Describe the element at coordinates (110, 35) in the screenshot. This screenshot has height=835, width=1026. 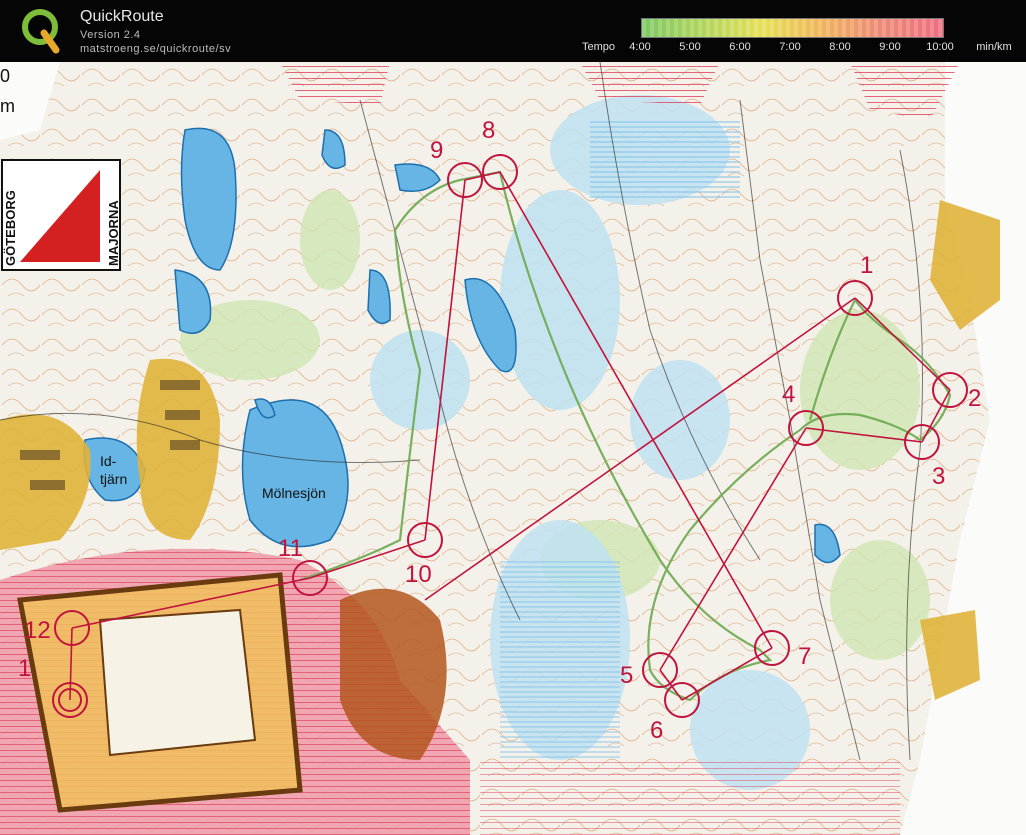
I see `app-version: Version 2.4` at that location.